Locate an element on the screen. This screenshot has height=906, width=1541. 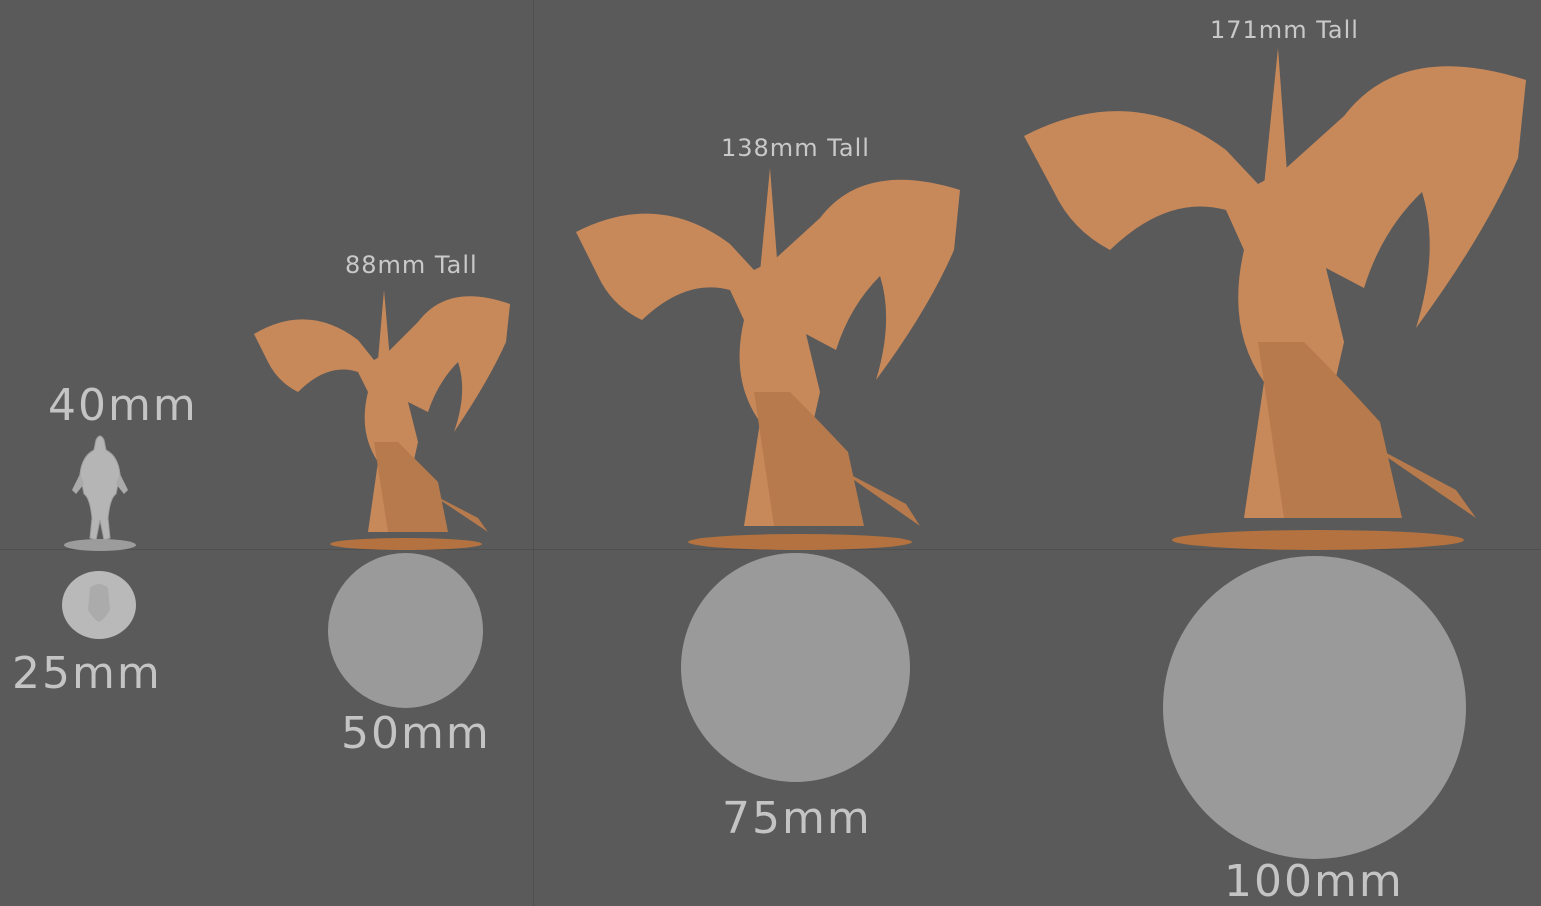
panel-divider-vertical is located at coordinates (533, 453).